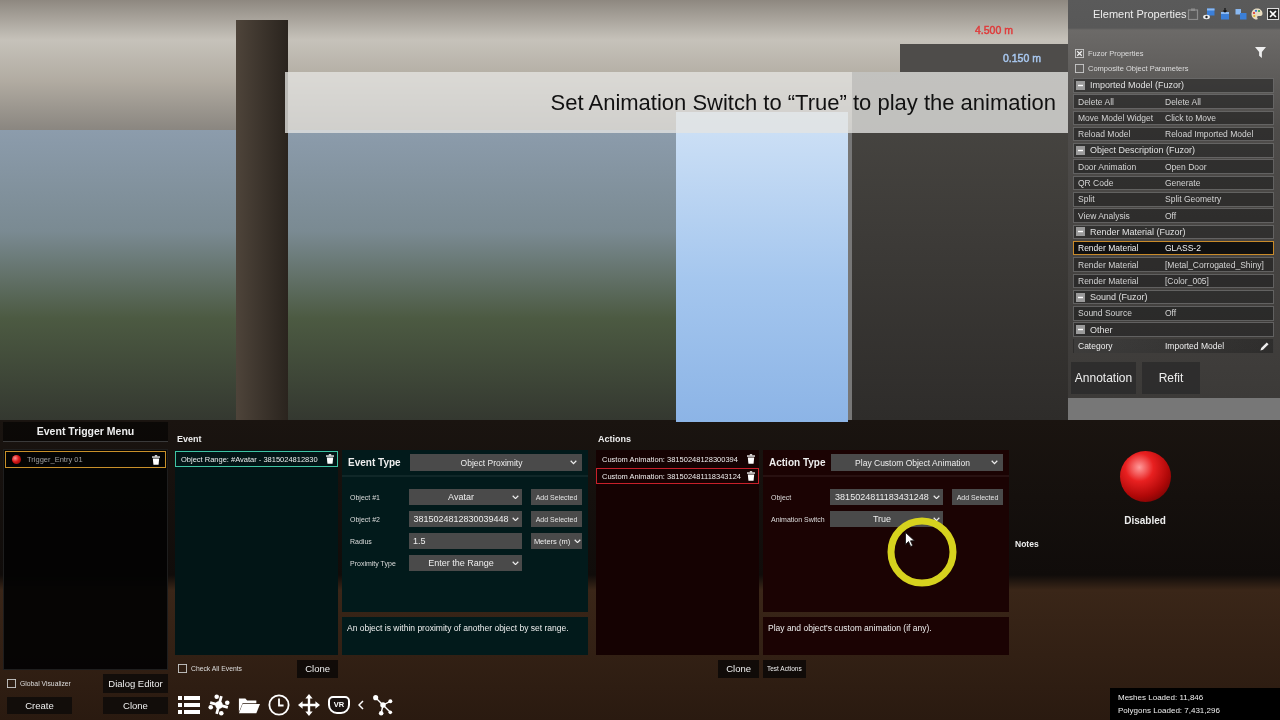  I want to click on property-row: Render Material [Color_005], so click(1173, 281).